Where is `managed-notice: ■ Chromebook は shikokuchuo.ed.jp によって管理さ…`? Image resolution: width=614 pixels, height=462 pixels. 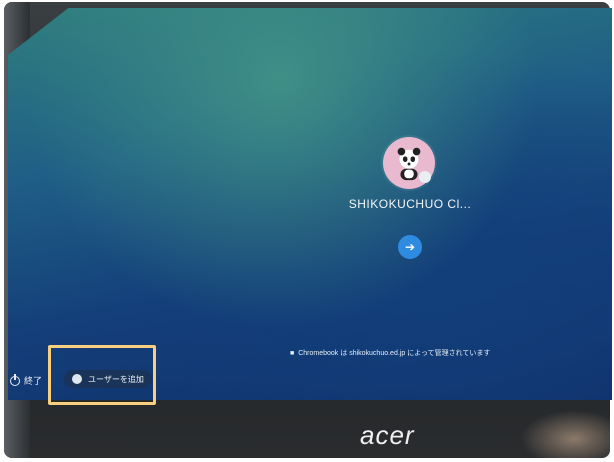
managed-notice: ■ Chromebook は shikokuchuo.ed.jp によって管理さ… is located at coordinates (415, 353).